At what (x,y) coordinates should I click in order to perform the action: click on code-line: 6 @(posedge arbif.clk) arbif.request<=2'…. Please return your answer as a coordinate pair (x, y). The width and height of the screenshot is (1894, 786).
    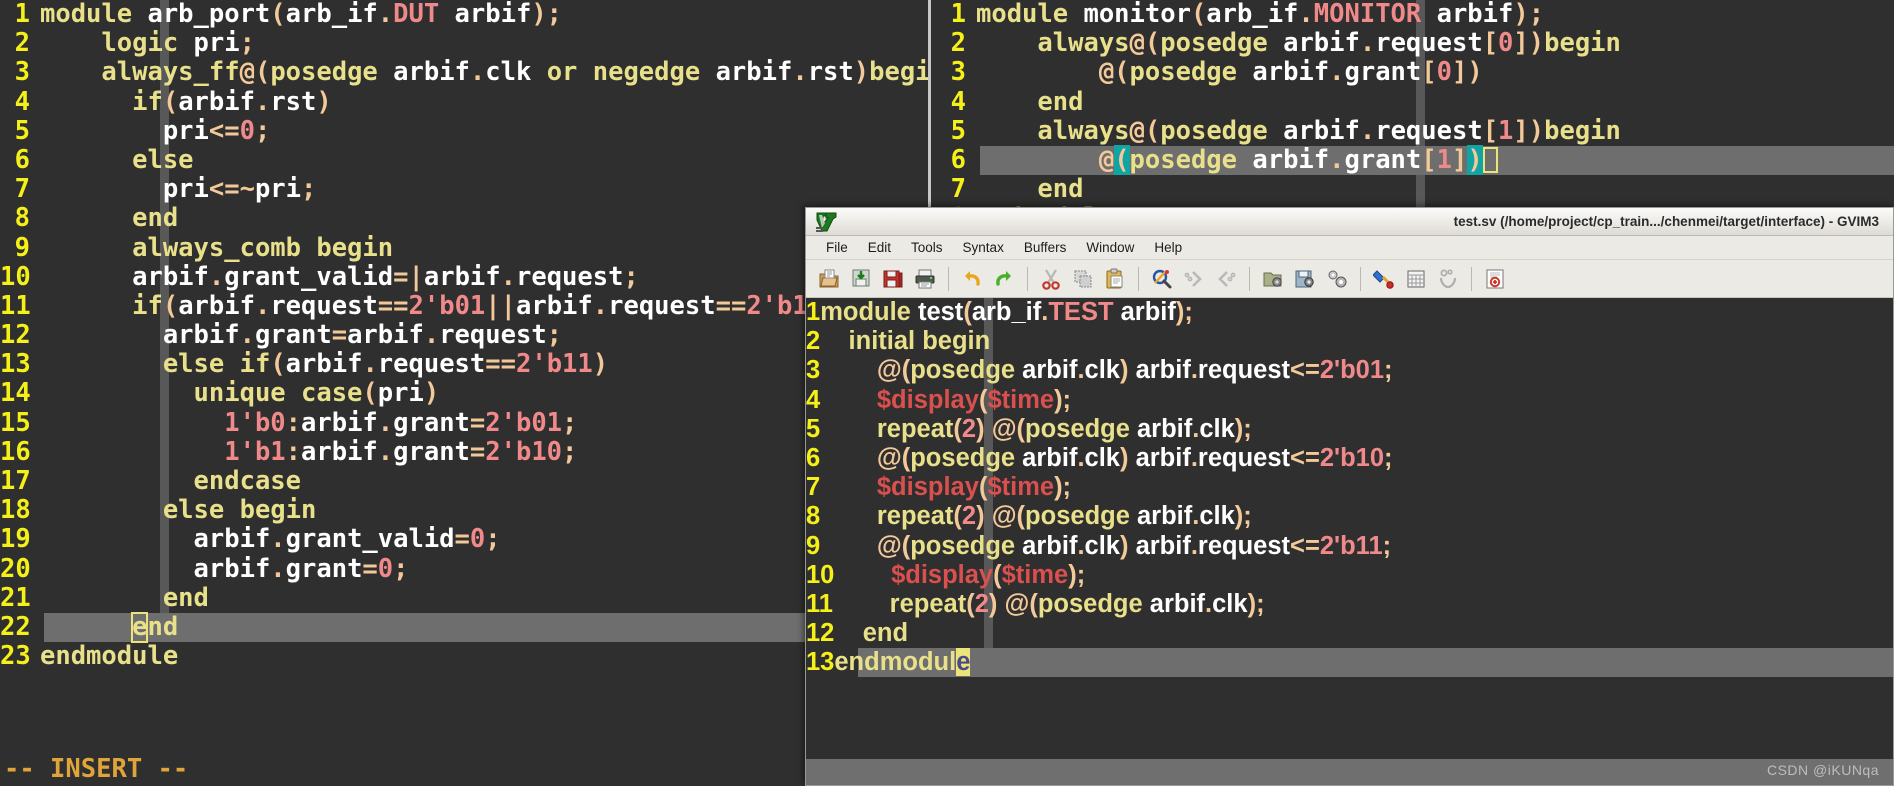
    Looking at the image, I should click on (1099, 458).